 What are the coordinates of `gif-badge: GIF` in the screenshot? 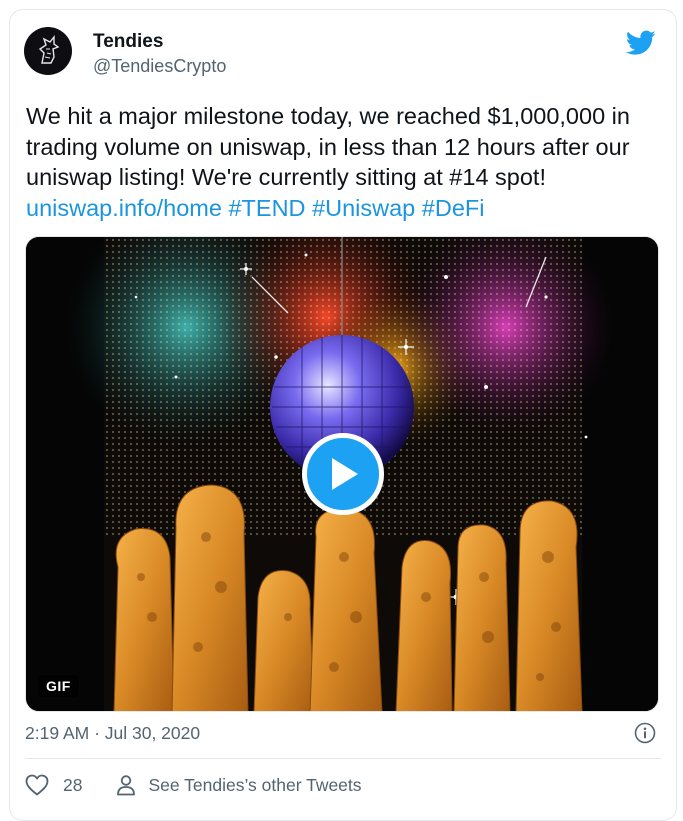 It's located at (58, 686).